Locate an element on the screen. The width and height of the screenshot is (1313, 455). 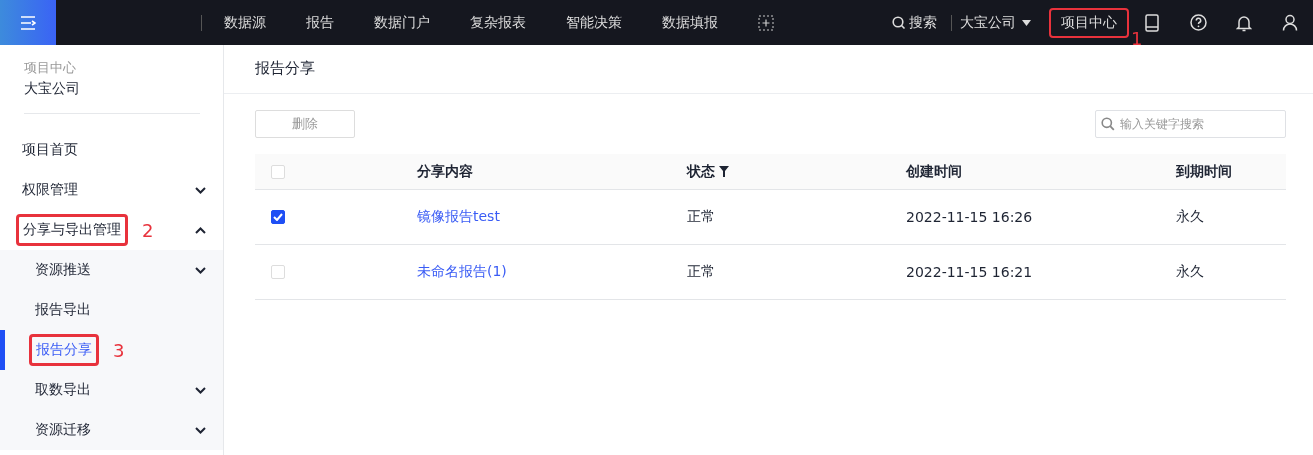
column-header: 状态 is located at coordinates (701, 171).